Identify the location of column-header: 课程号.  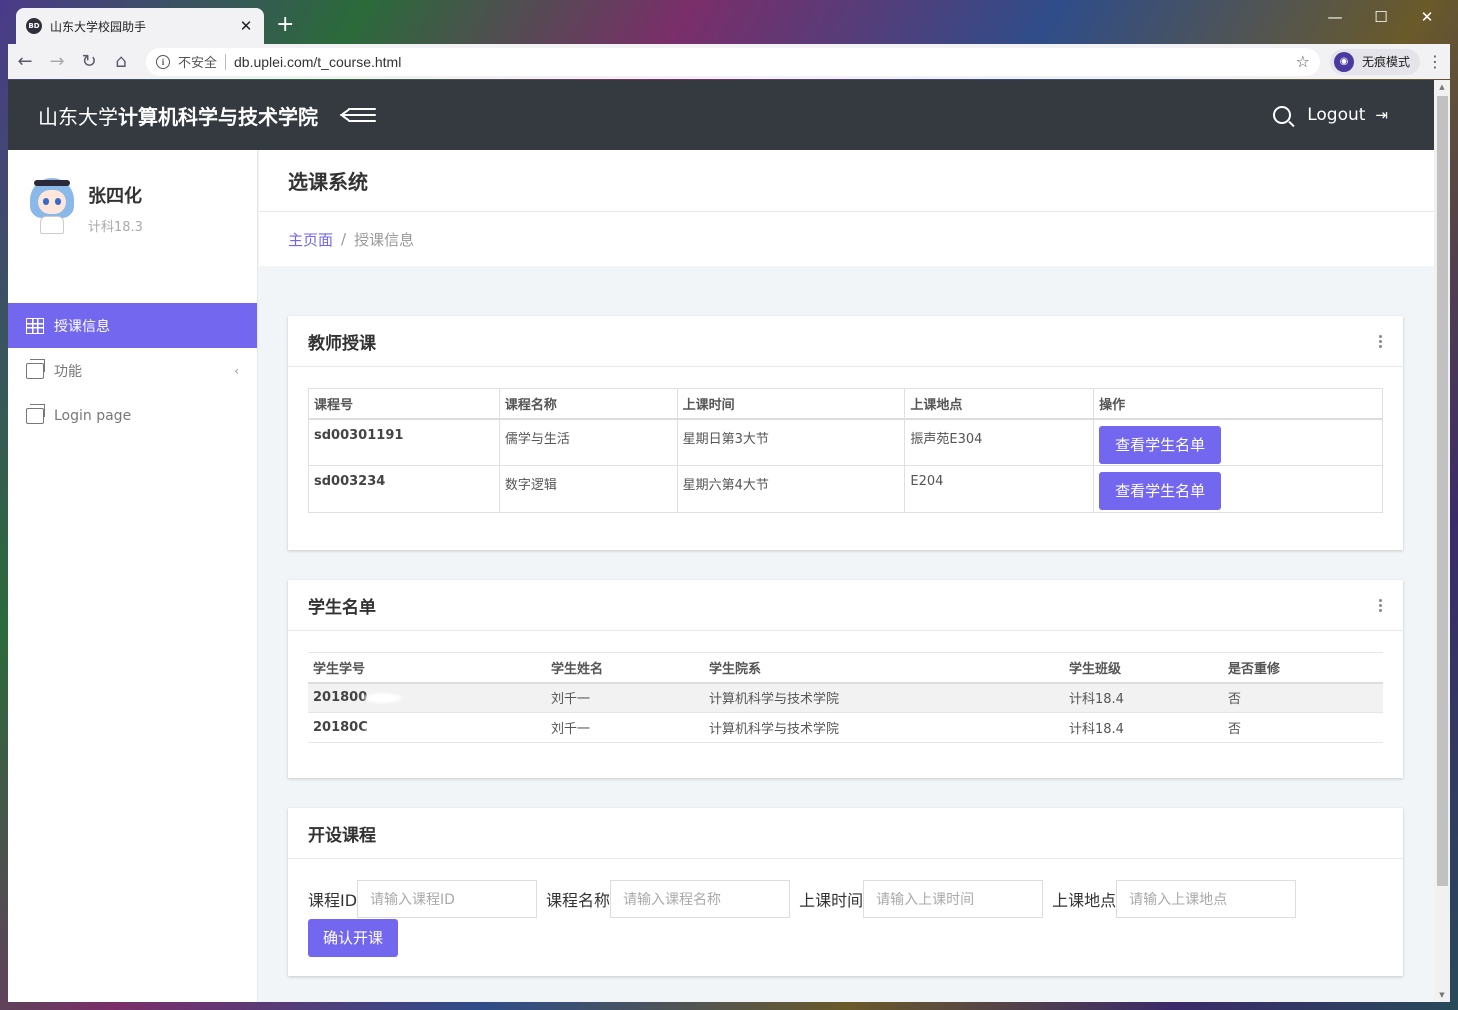
(404, 404).